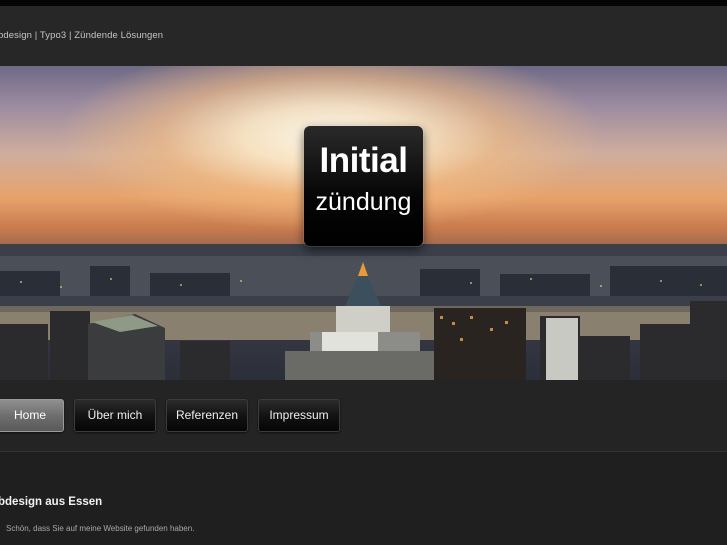  What do you see at coordinates (299, 415) in the screenshot?
I see `nav-impressum-button: Impressum` at bounding box center [299, 415].